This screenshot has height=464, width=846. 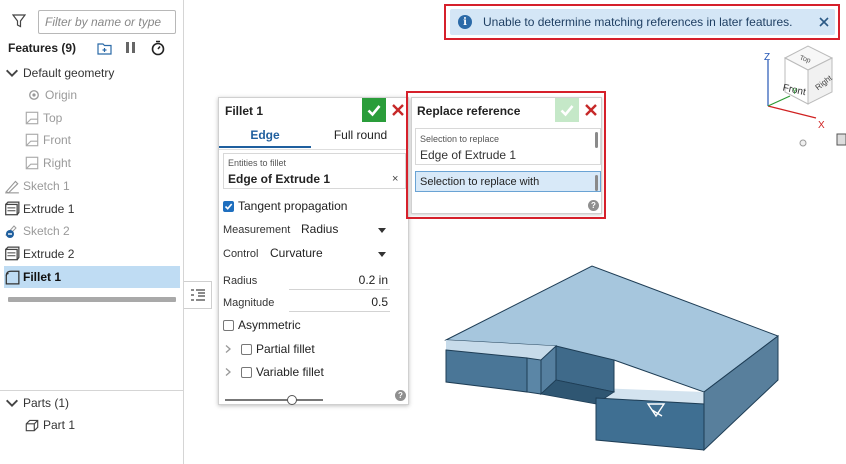 I want to click on tree-item-origin: Origin, so click(x=103, y=95).